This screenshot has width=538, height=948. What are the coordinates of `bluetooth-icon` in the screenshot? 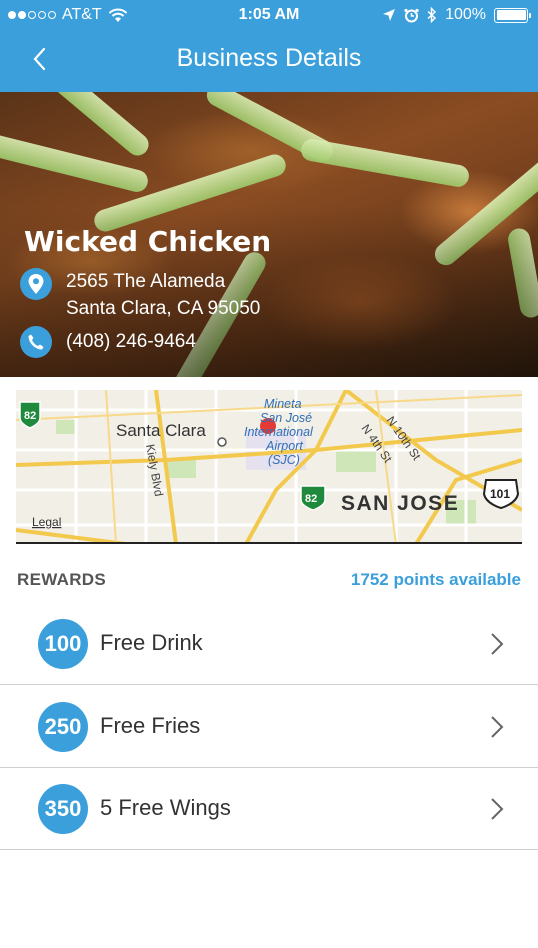 It's located at (432, 15).